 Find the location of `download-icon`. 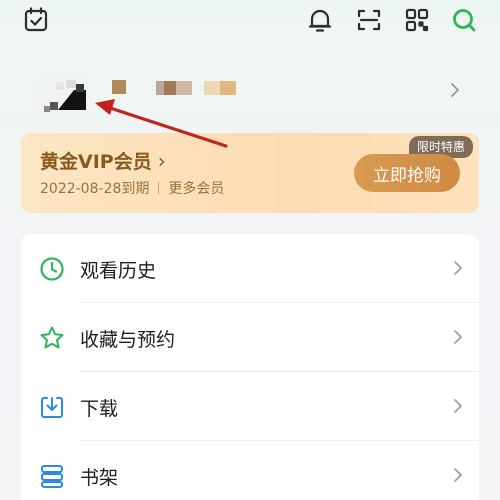

download-icon is located at coordinates (52, 407).